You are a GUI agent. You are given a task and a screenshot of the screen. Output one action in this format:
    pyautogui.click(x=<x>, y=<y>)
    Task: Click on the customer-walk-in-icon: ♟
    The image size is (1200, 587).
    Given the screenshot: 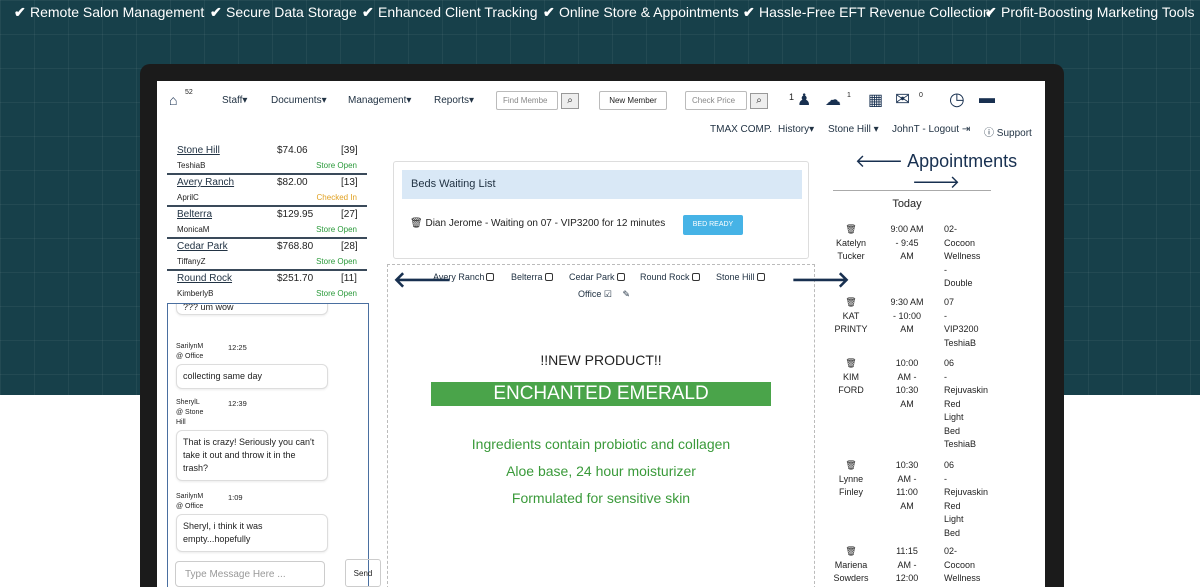 What is the action you would take?
    pyautogui.click(x=804, y=100)
    